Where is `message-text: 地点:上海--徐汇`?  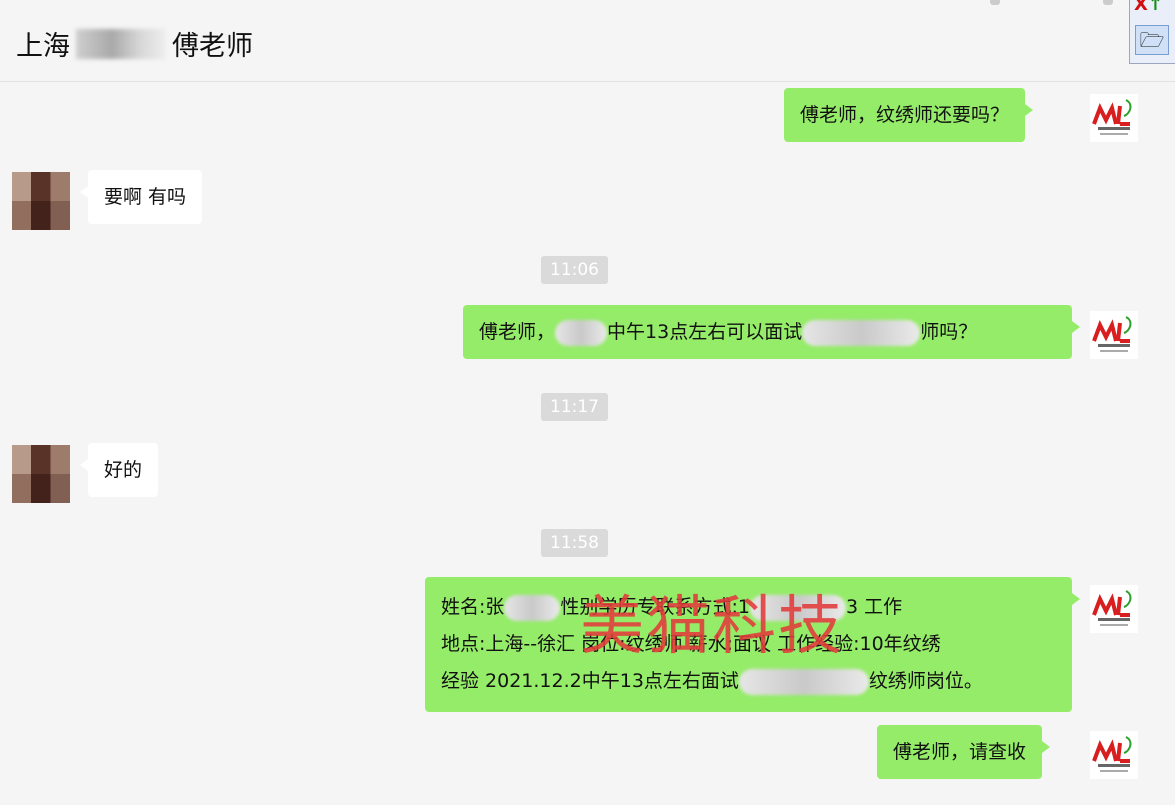
message-text: 地点:上海--徐汇 is located at coordinates (508, 644).